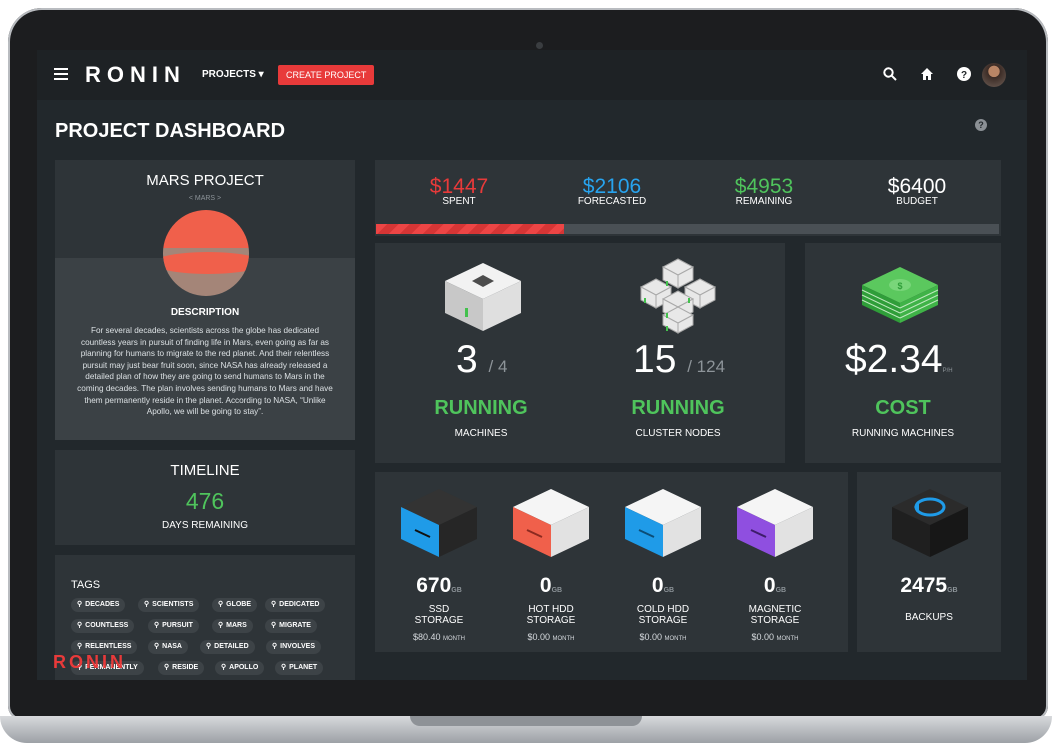 This screenshot has width=1052, height=743. Describe the element at coordinates (917, 201) in the screenshot. I see `budget-label: BUDGET` at that location.